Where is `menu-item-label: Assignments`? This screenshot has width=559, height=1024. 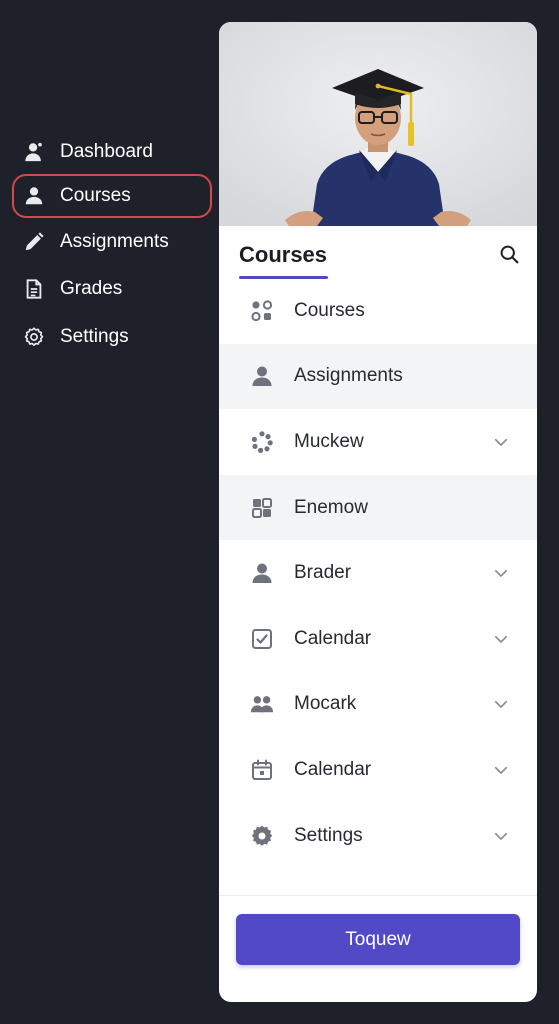
menu-item-label: Assignments is located at coordinates (348, 376).